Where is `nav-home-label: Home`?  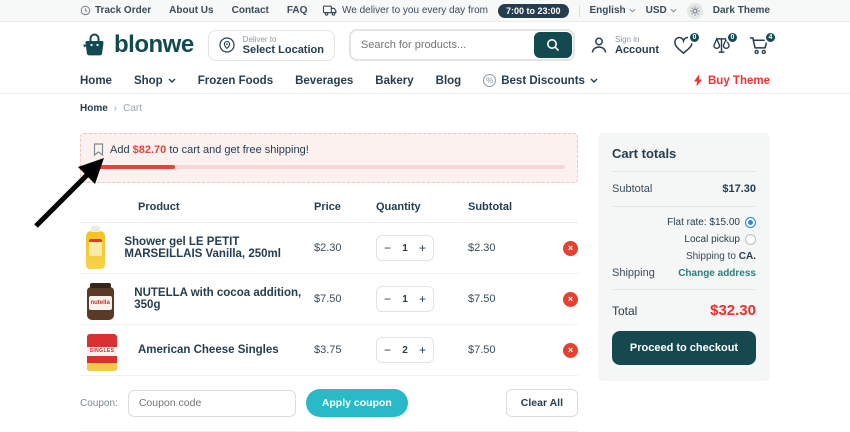
nav-home-label: Home is located at coordinates (96, 80).